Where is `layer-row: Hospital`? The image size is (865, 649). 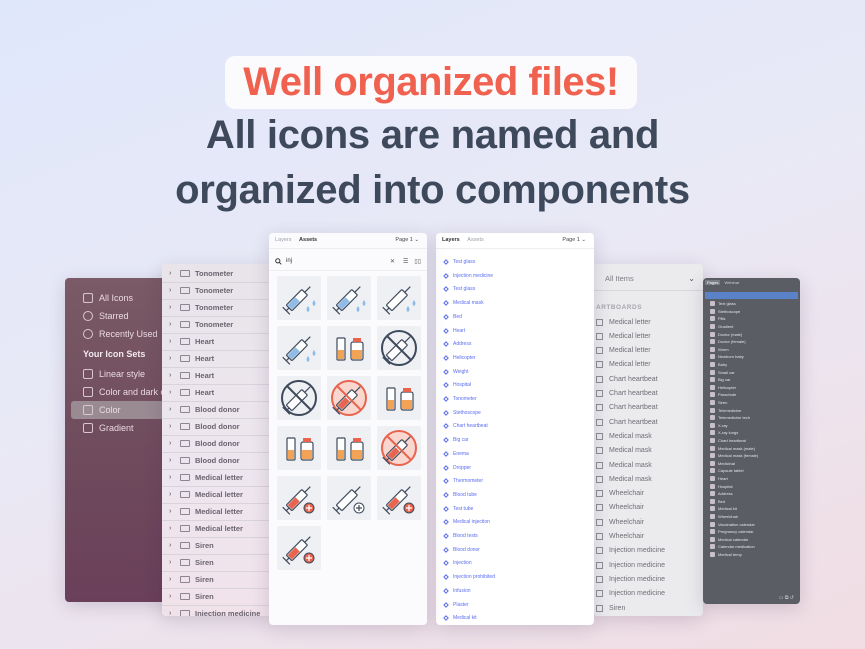
layer-row: Hospital is located at coordinates (457, 385).